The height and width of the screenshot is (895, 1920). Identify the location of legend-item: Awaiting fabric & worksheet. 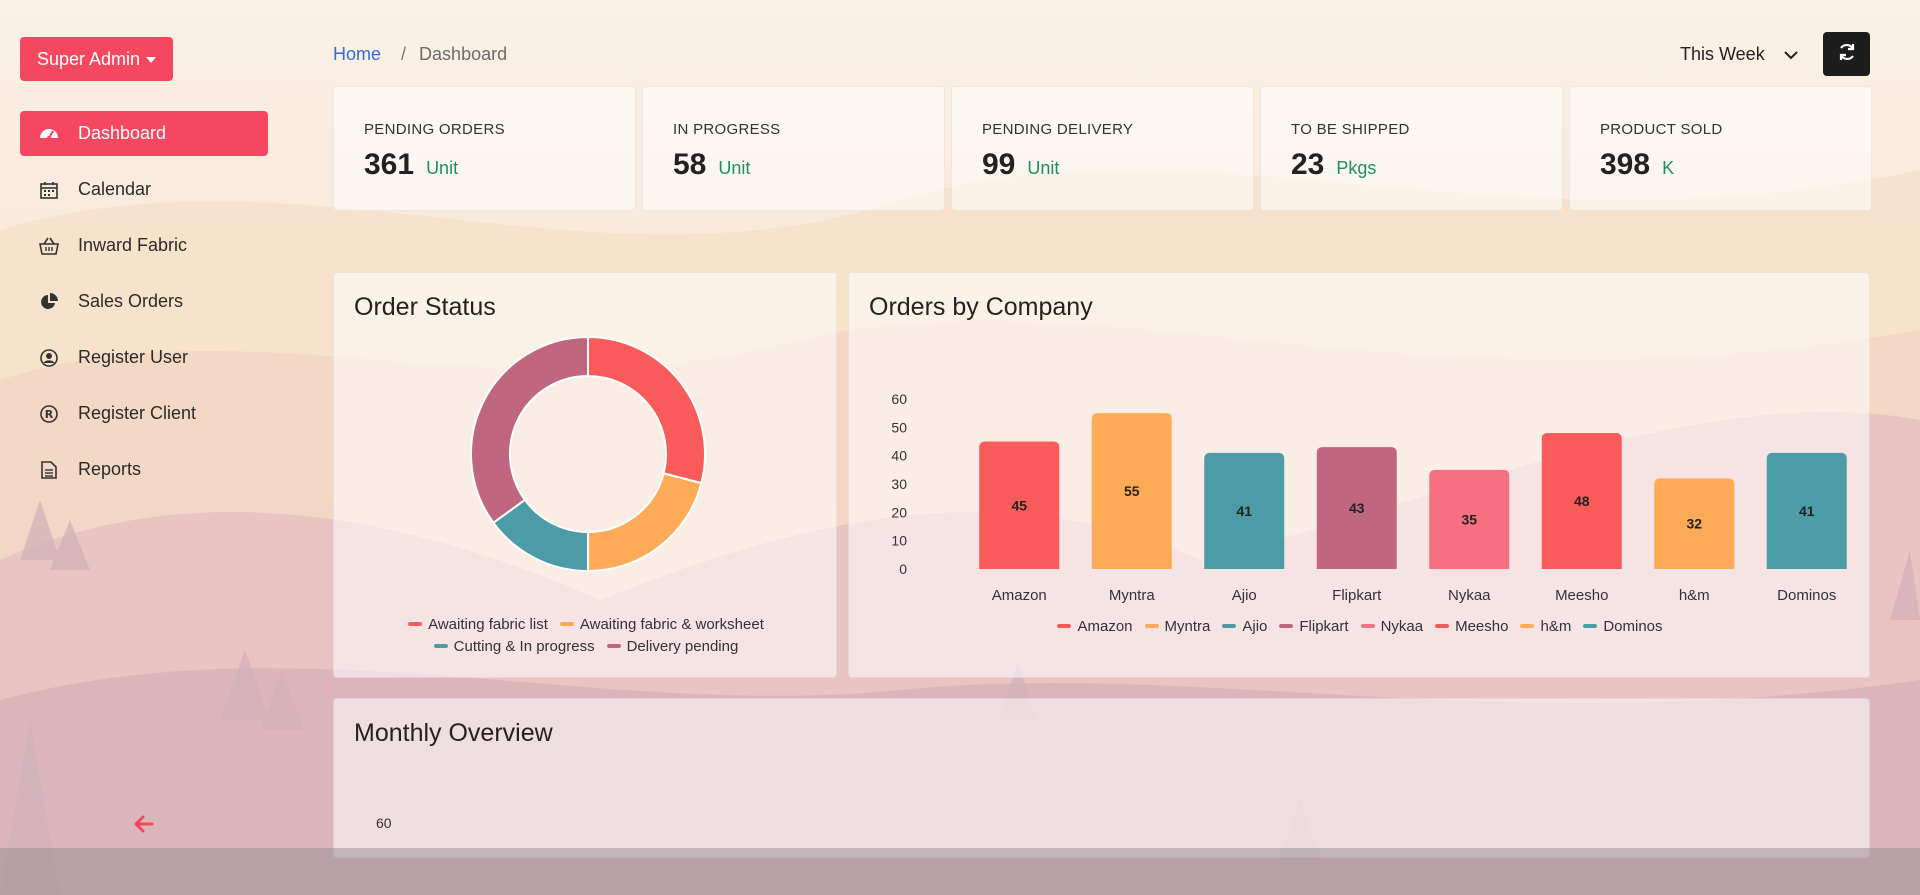
(661, 624).